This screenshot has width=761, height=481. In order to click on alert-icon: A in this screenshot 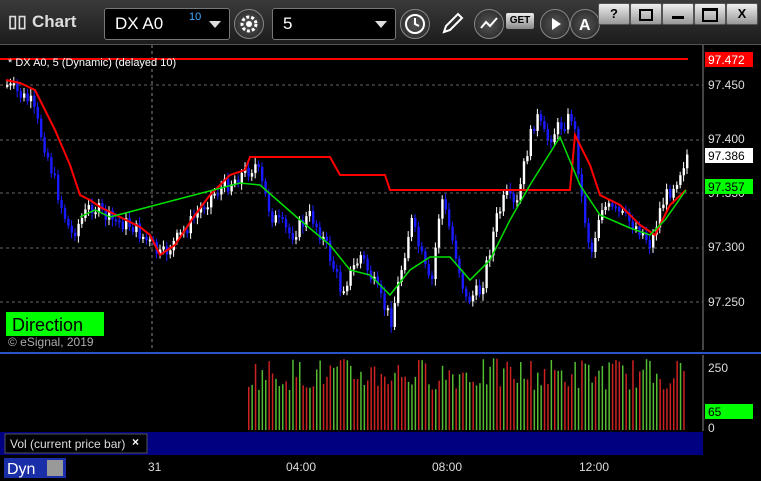, I will do `click(585, 24)`.